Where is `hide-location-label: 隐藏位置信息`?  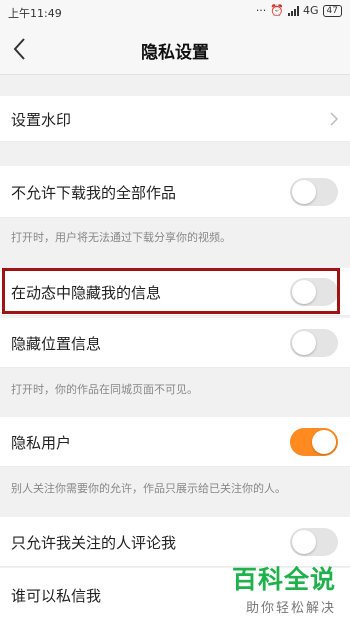 hide-location-label: 隐藏位置信息 is located at coordinates (56, 344).